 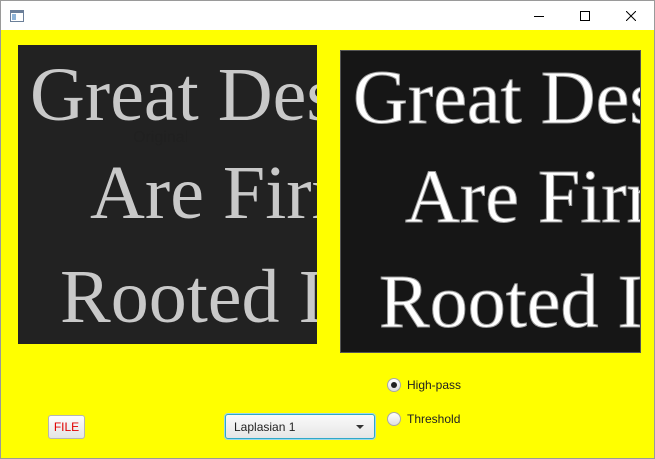 What do you see at coordinates (188, 297) in the screenshot?
I see `original-text-line-3: Rooted I` at bounding box center [188, 297].